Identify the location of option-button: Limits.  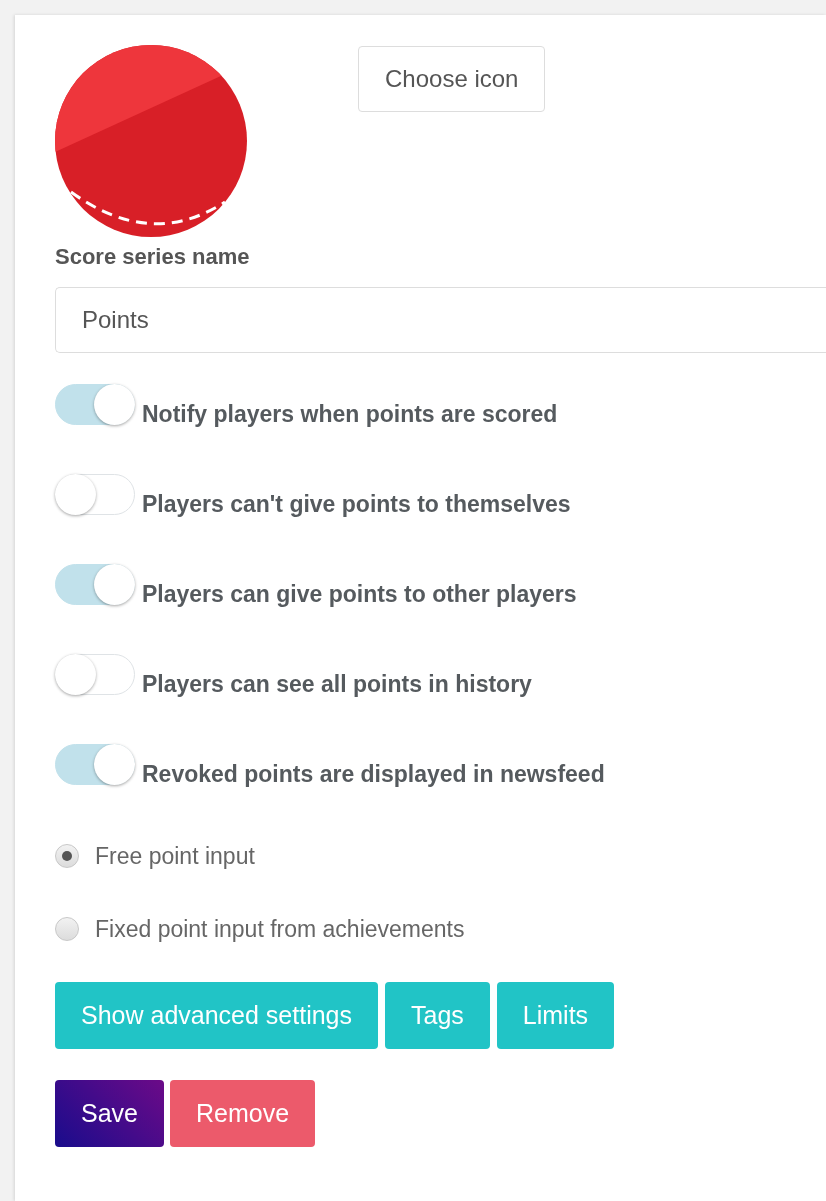
(555, 1015).